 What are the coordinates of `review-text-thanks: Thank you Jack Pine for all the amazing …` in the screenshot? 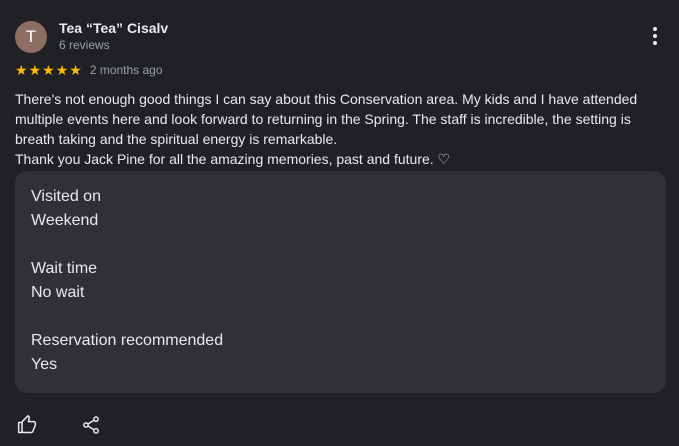 It's located at (233, 159).